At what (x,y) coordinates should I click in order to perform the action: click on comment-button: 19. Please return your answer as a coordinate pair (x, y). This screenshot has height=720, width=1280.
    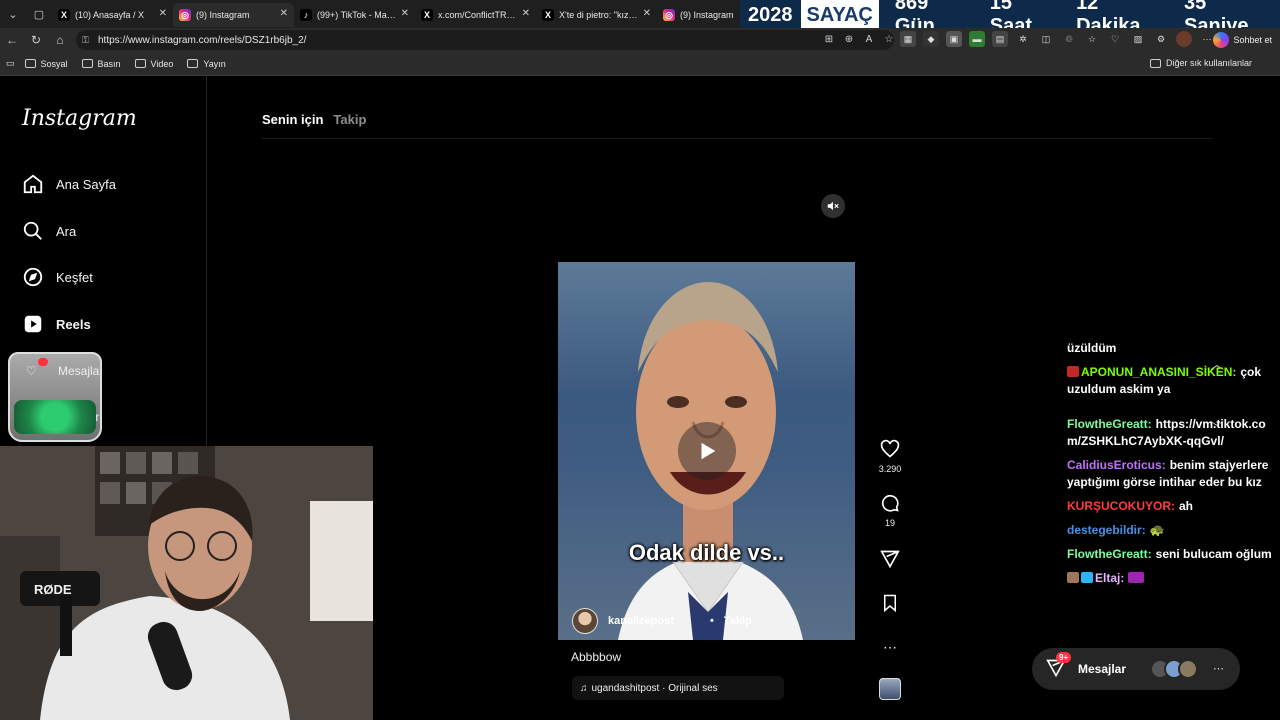
    Looking at the image, I should click on (890, 510).